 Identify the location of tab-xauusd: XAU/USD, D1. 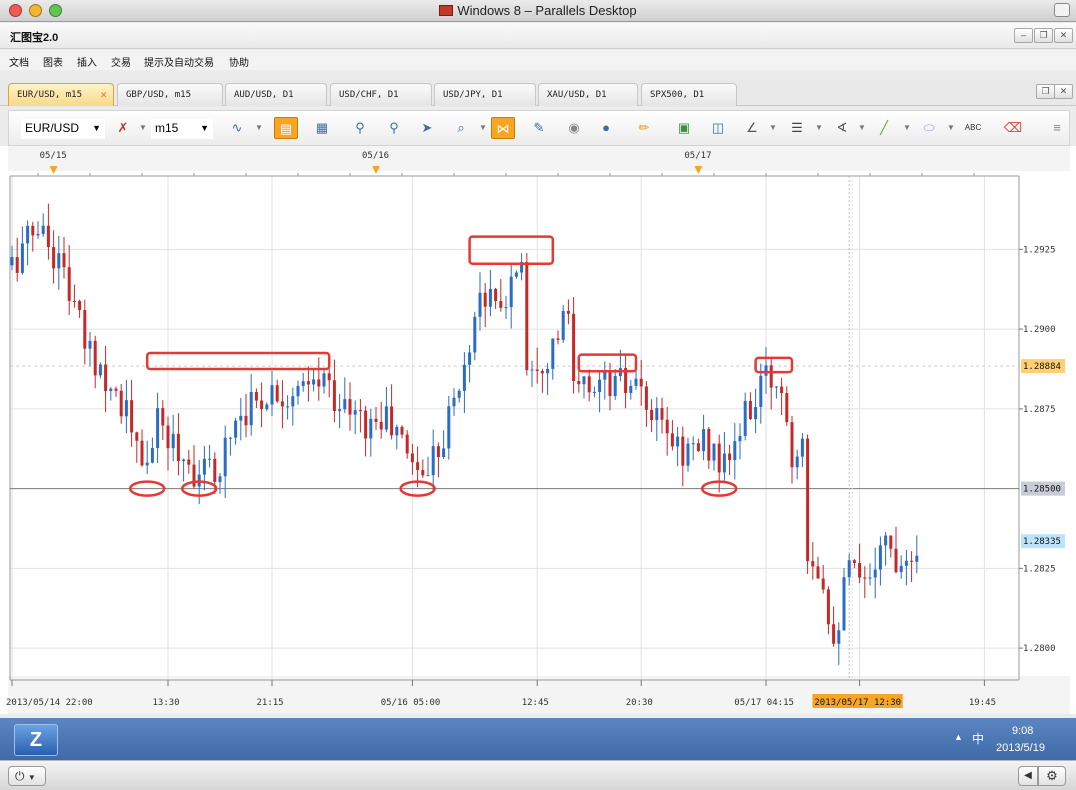
(588, 94).